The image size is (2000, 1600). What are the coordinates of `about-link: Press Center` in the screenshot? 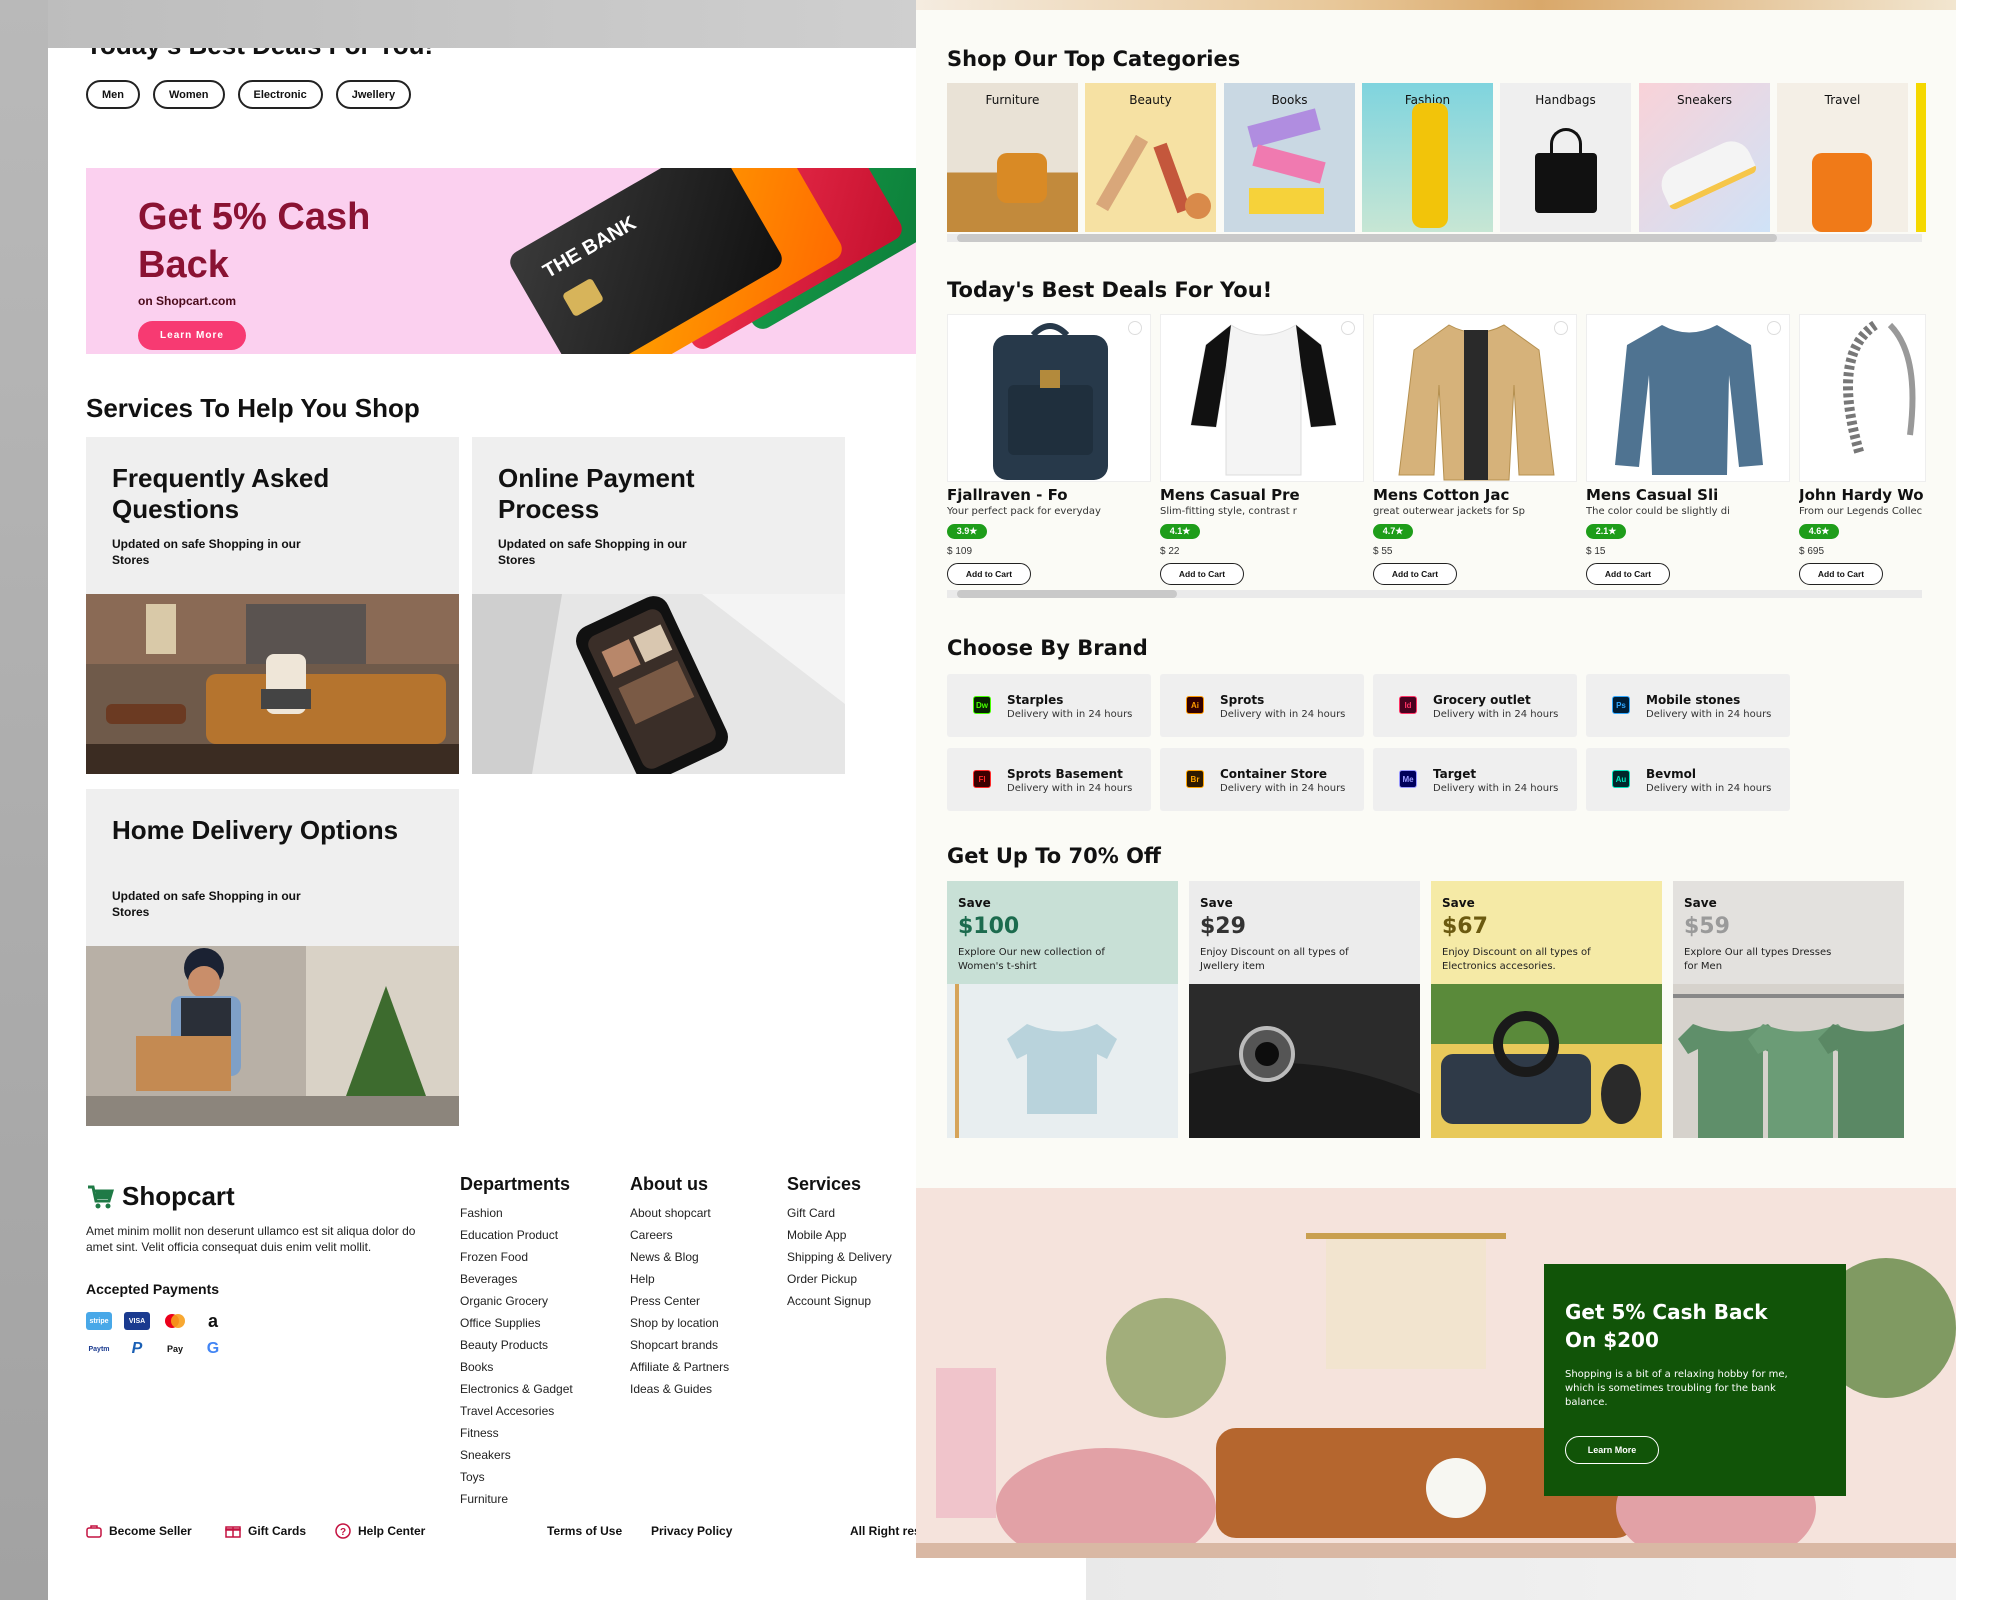 It's located at (679, 1301).